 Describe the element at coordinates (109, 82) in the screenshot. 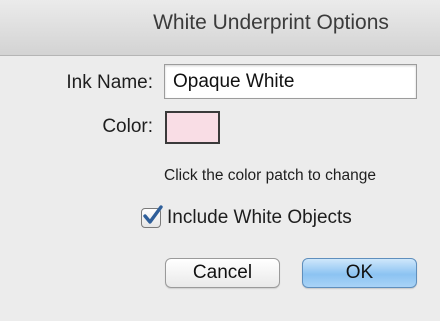

I see `ink-name-label: Ink Name:` at that location.